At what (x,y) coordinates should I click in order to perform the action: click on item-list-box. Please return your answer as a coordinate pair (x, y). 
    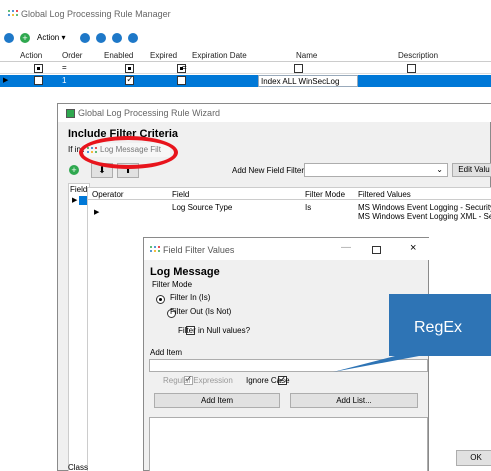
    Looking at the image, I should click on (288, 444).